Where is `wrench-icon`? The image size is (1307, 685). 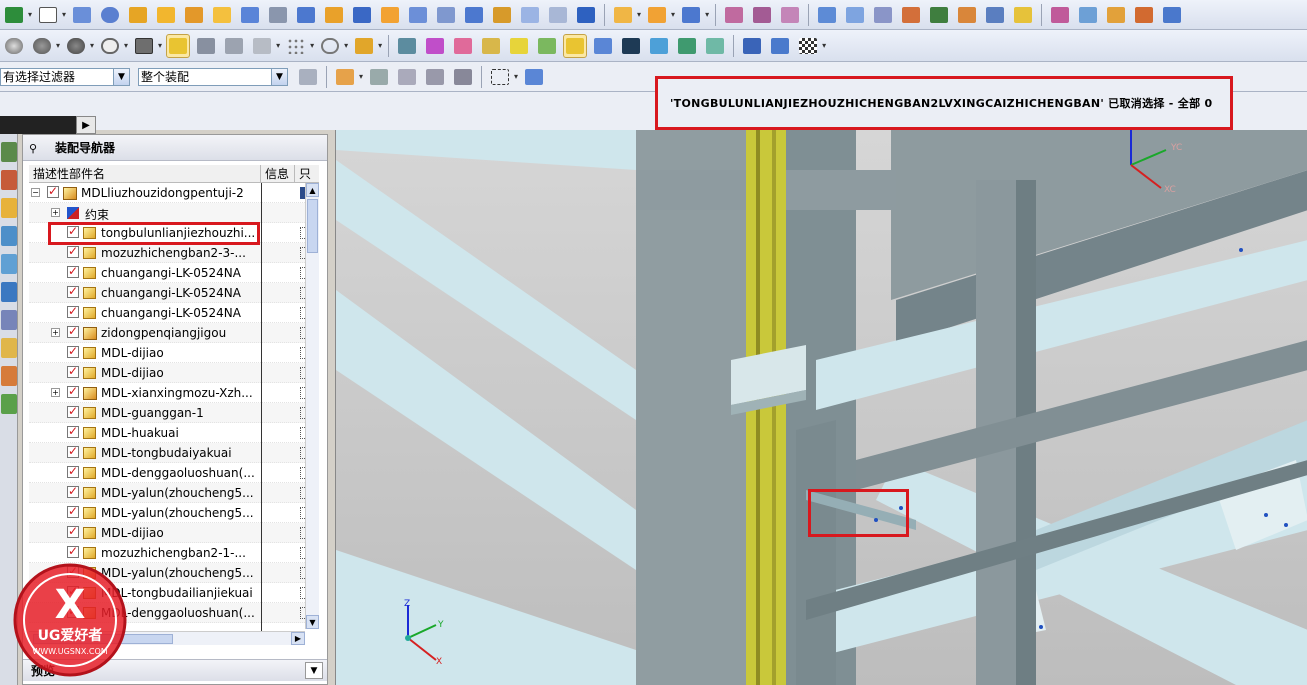
wrench-icon is located at coordinates (364, 46).